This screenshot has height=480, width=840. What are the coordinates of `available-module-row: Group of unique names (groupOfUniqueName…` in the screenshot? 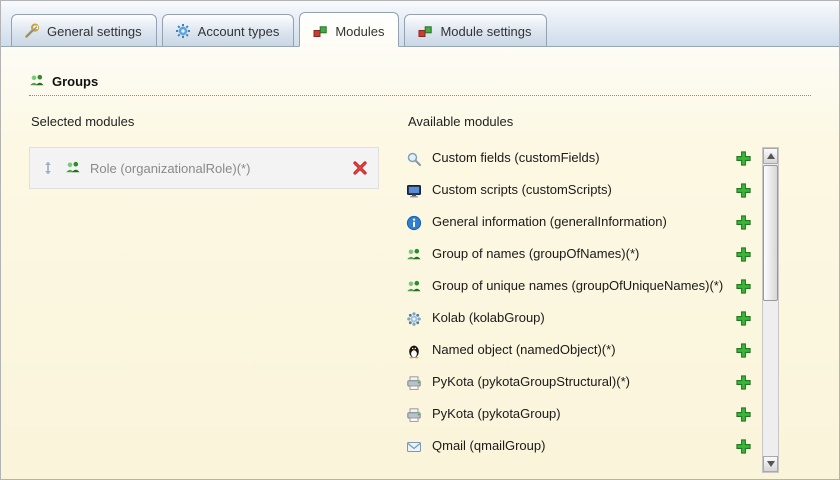 It's located at (584, 286).